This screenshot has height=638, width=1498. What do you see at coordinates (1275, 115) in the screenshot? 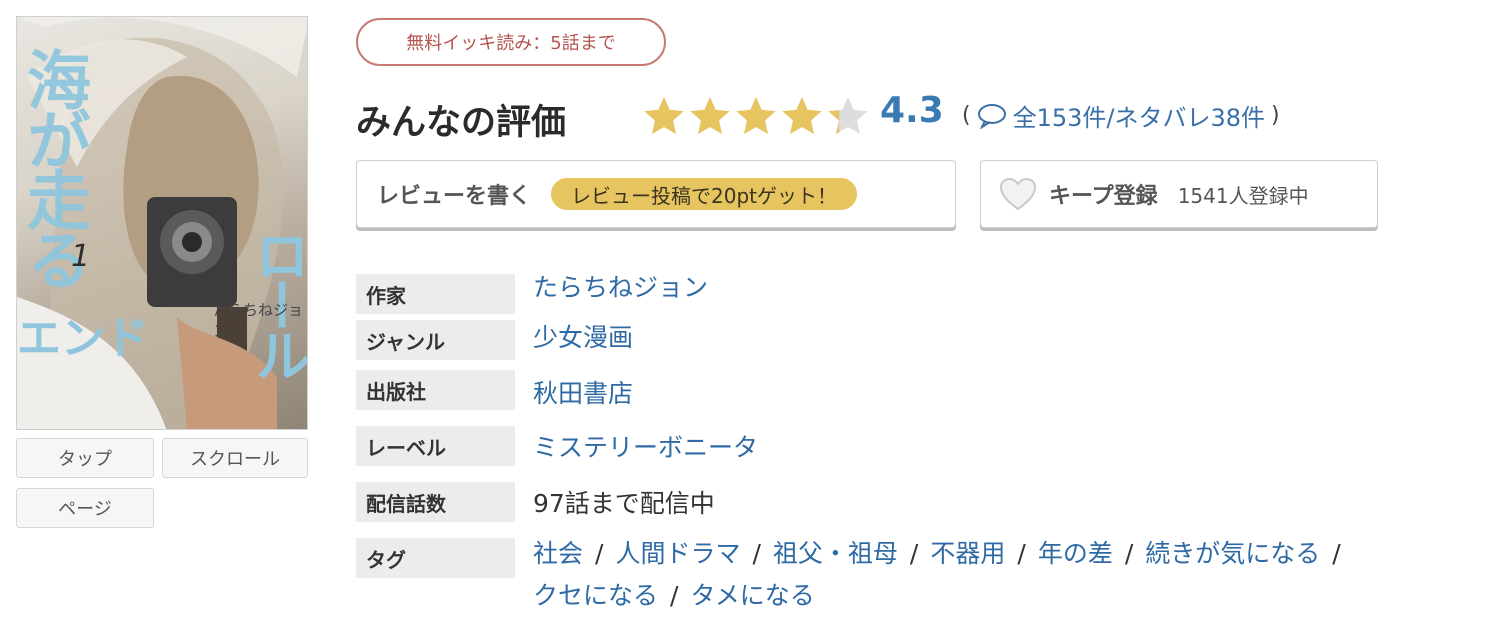
I see `close-paren: )` at bounding box center [1275, 115].